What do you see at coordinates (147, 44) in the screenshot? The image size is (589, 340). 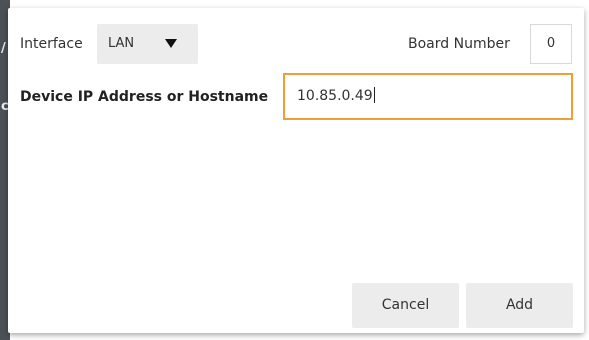 I see `interface-select: LAN` at bounding box center [147, 44].